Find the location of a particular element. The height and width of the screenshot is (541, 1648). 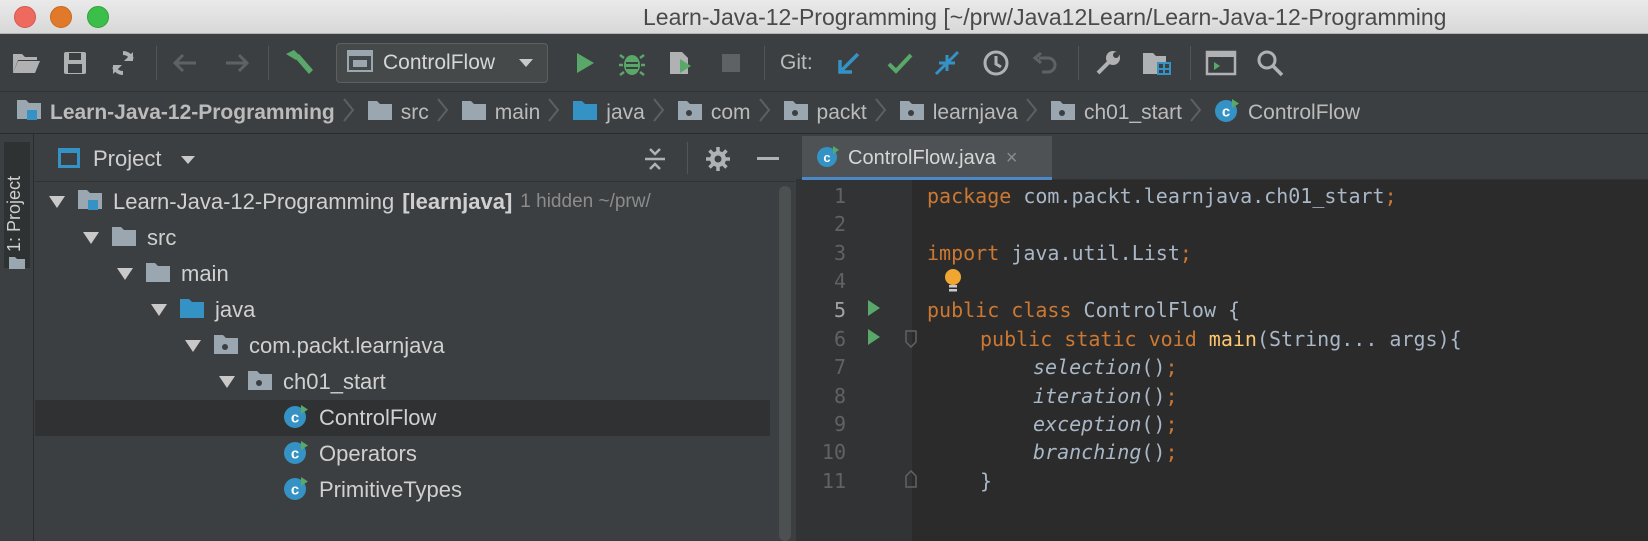

hide-panel-icon is located at coordinates (768, 158).